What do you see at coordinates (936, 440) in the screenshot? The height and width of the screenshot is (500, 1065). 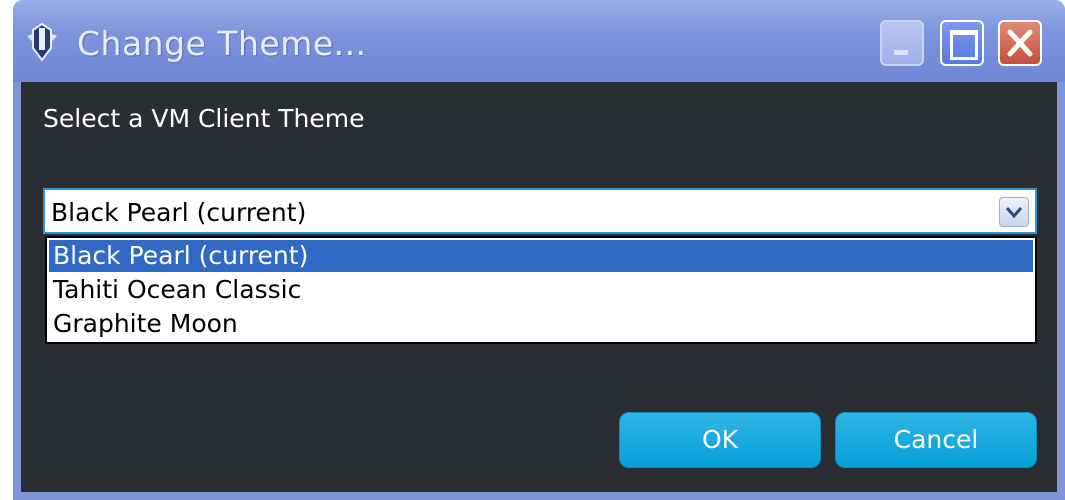 I see `cancel-button: Cancel` at bounding box center [936, 440].